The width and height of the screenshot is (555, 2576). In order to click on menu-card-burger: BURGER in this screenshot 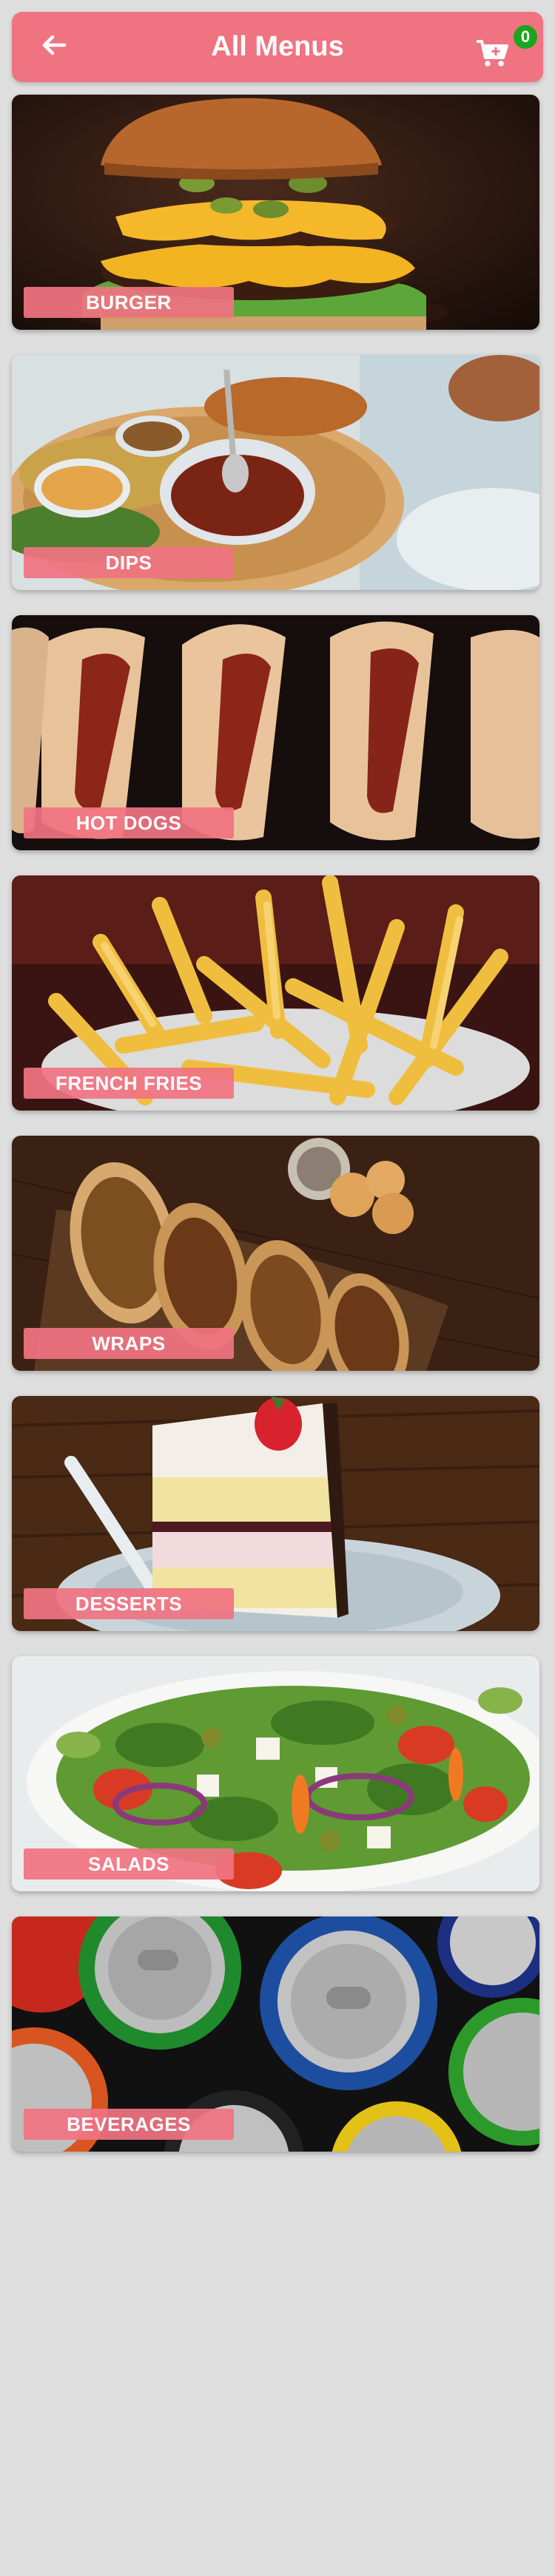, I will do `click(275, 212)`.